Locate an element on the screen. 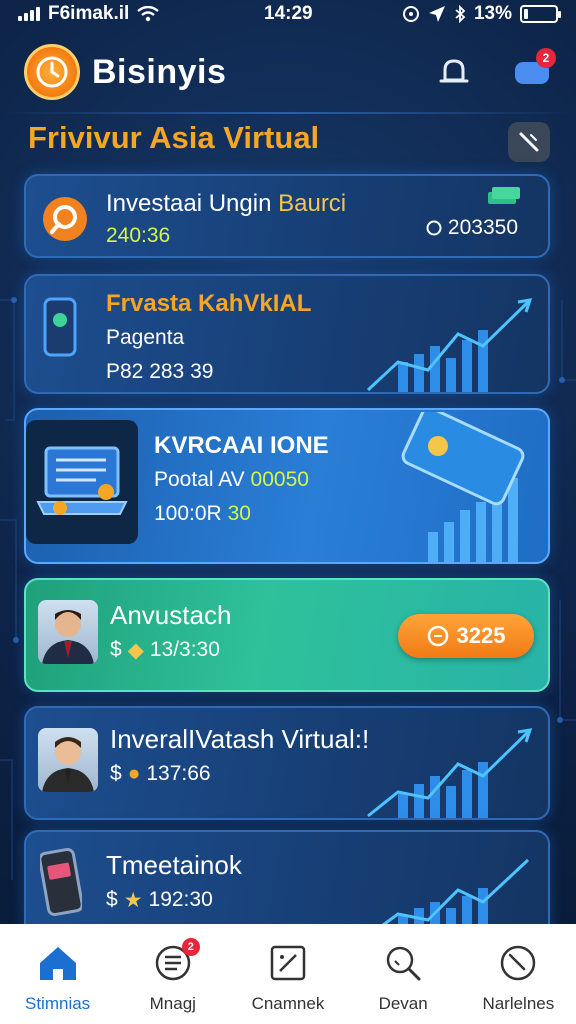 The height and width of the screenshot is (1024, 576). laptop-tile is located at coordinates (82, 482).